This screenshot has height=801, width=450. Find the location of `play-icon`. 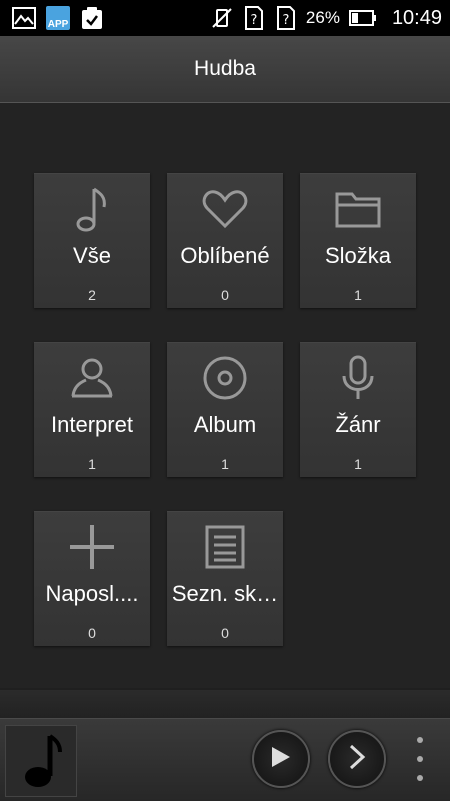

play-icon is located at coordinates (281, 759).